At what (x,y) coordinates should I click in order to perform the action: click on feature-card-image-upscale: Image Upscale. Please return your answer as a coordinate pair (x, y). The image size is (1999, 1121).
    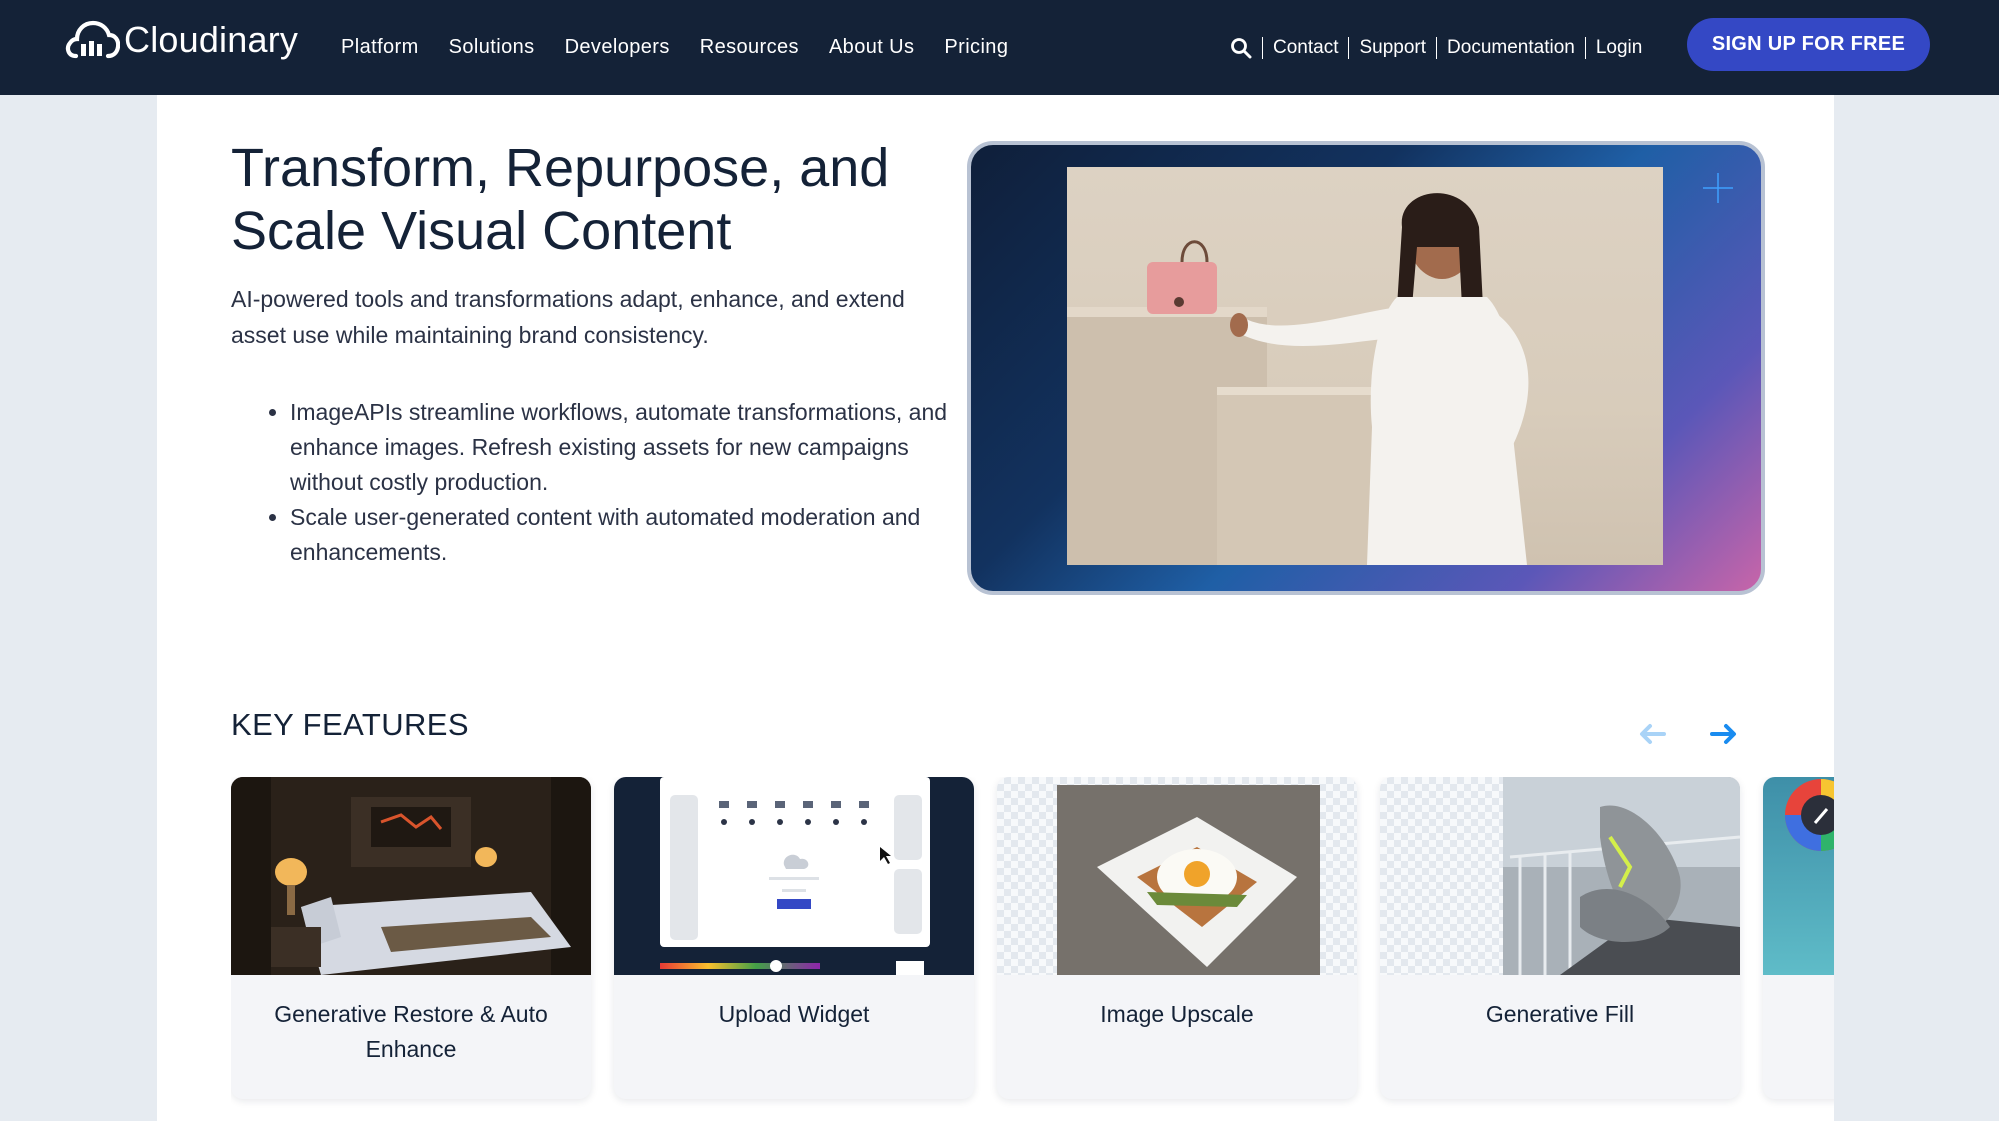
    Looking at the image, I should click on (1177, 938).